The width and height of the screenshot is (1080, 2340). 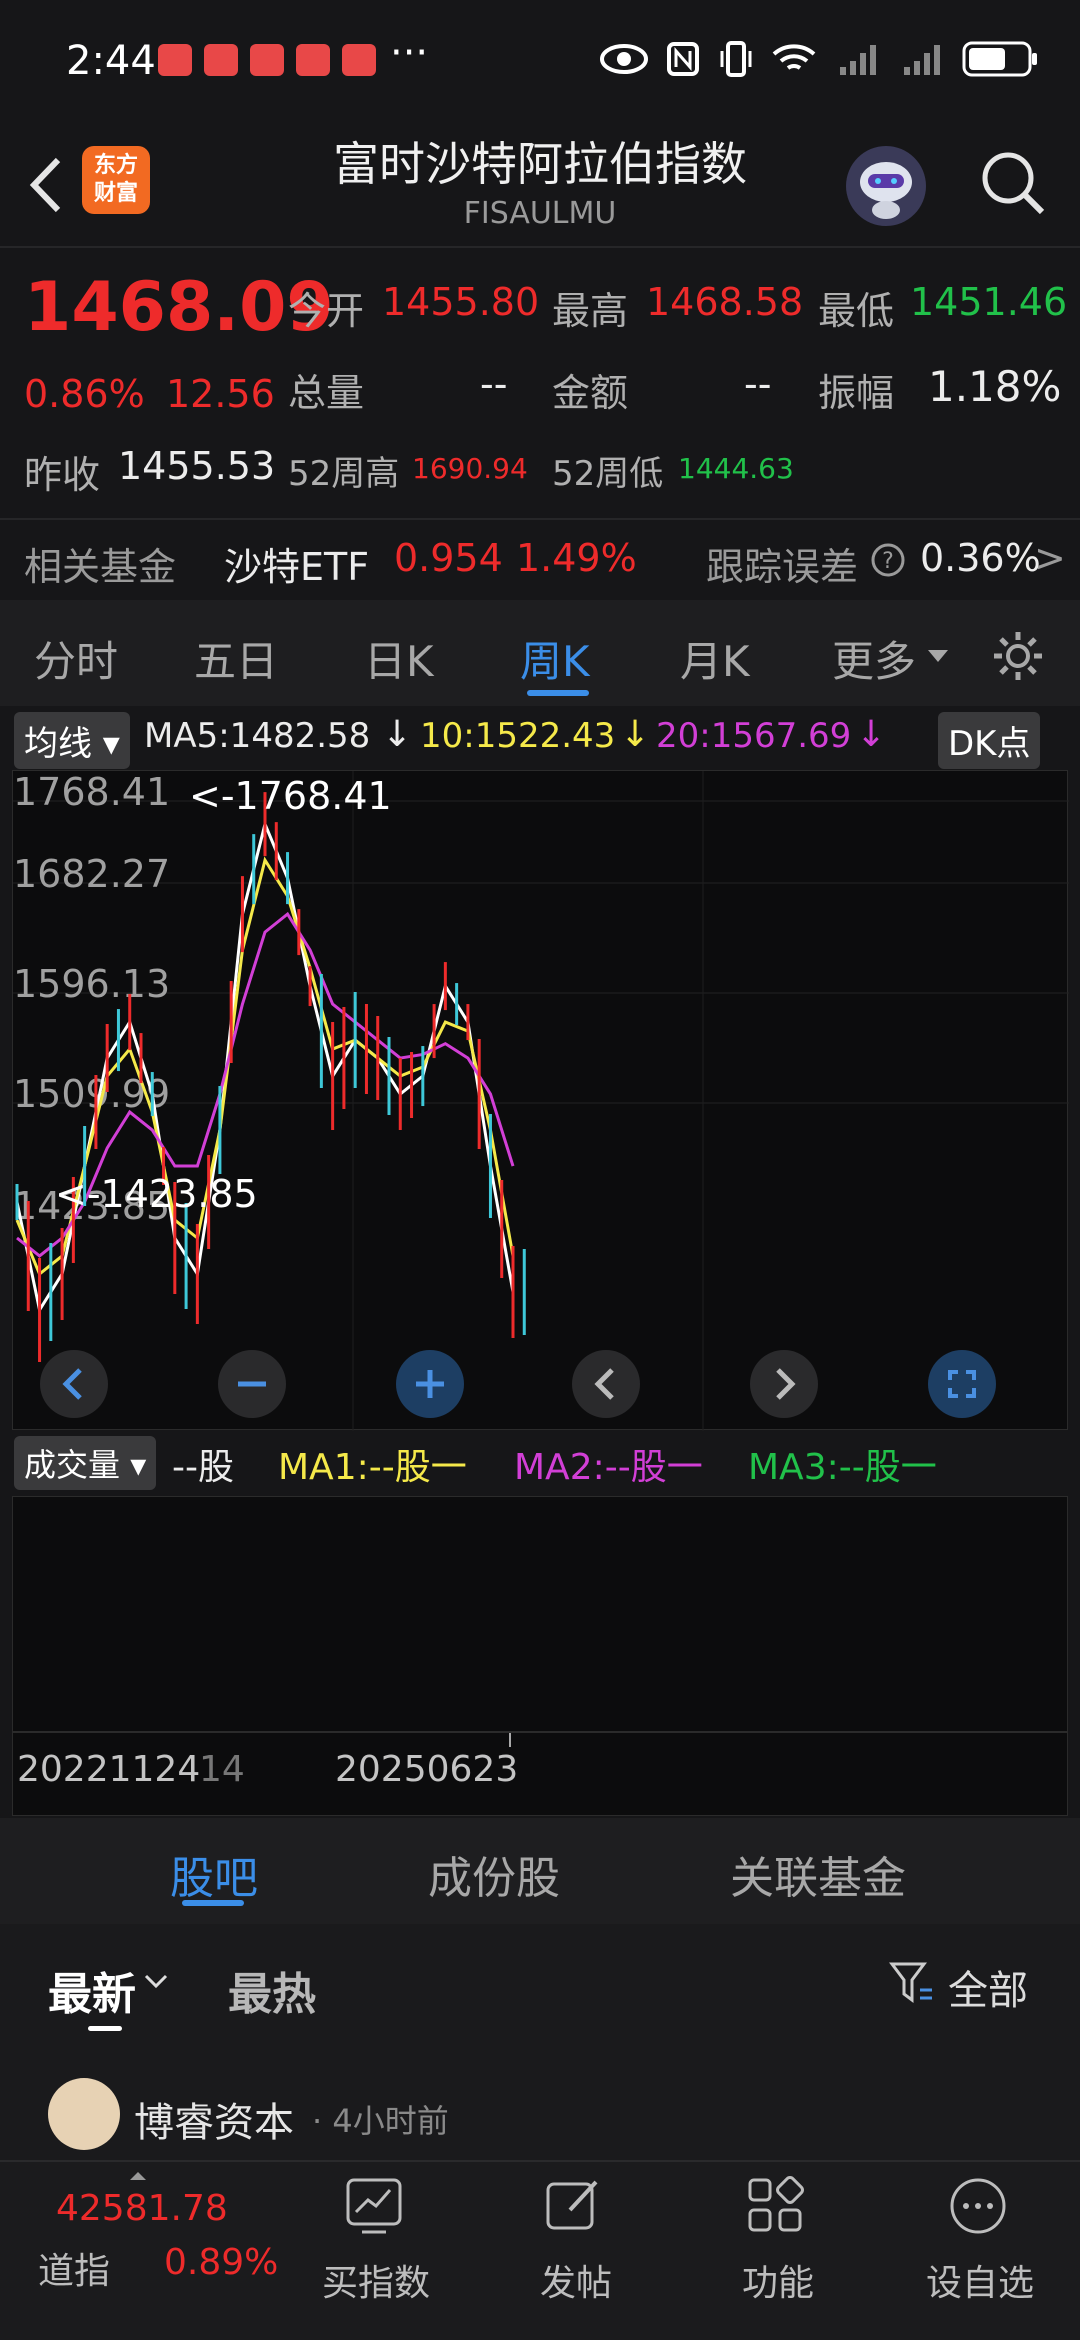 What do you see at coordinates (540, 247) in the screenshot?
I see `divider` at bounding box center [540, 247].